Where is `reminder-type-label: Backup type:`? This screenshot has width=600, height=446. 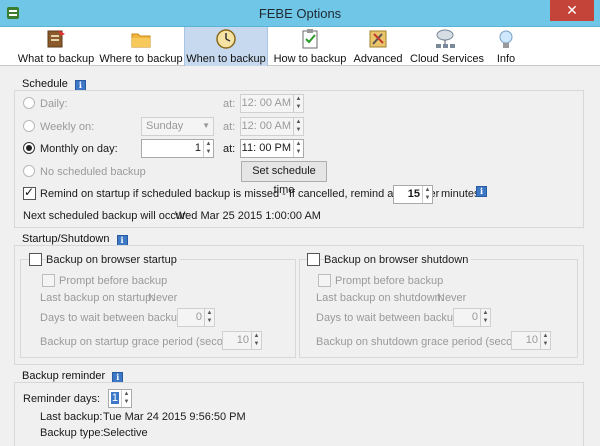 reminder-type-label: Backup type: is located at coordinates (72, 433).